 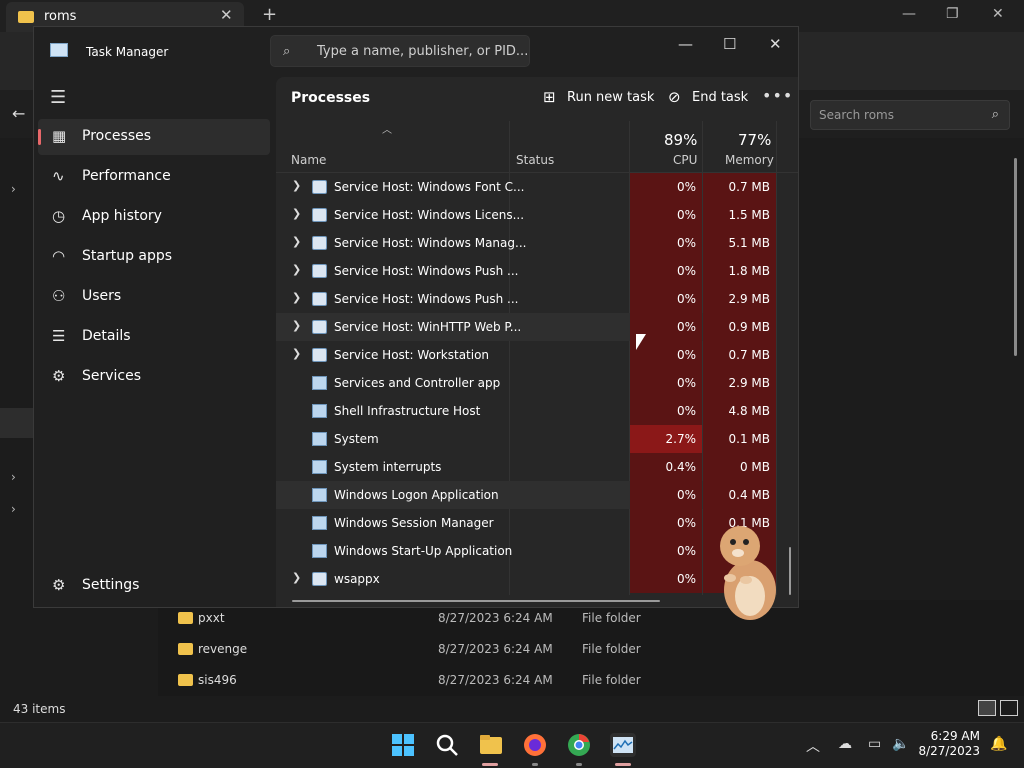 I want to click on table-row: System 2.7% 0.1 MB, so click(x=526, y=439).